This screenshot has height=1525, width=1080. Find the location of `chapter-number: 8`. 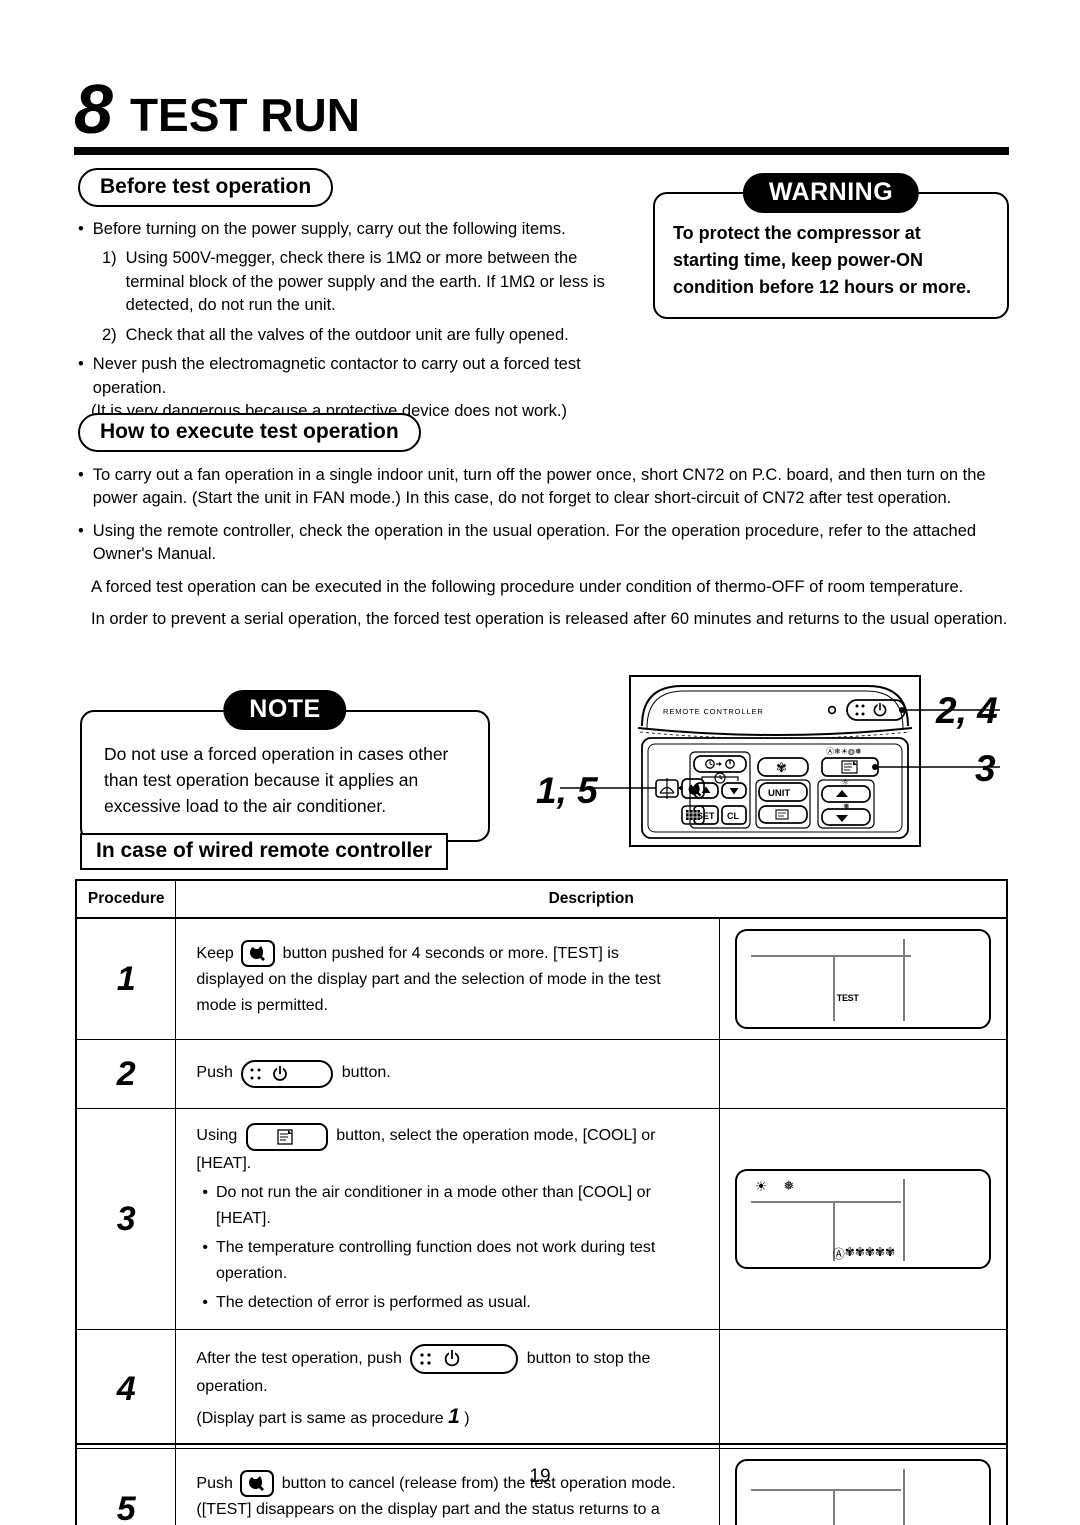

chapter-number: 8 is located at coordinates (93, 108).